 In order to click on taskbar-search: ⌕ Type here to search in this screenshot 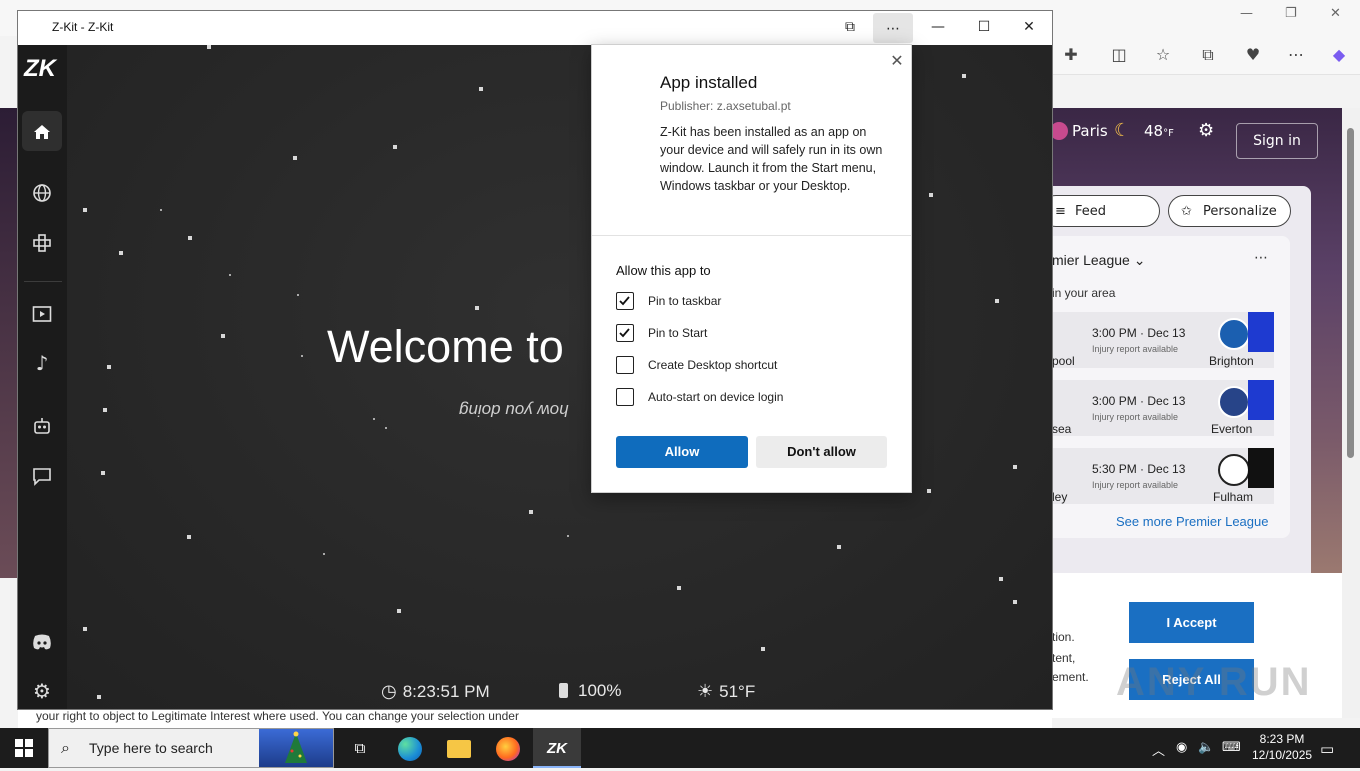, I will do `click(191, 748)`.